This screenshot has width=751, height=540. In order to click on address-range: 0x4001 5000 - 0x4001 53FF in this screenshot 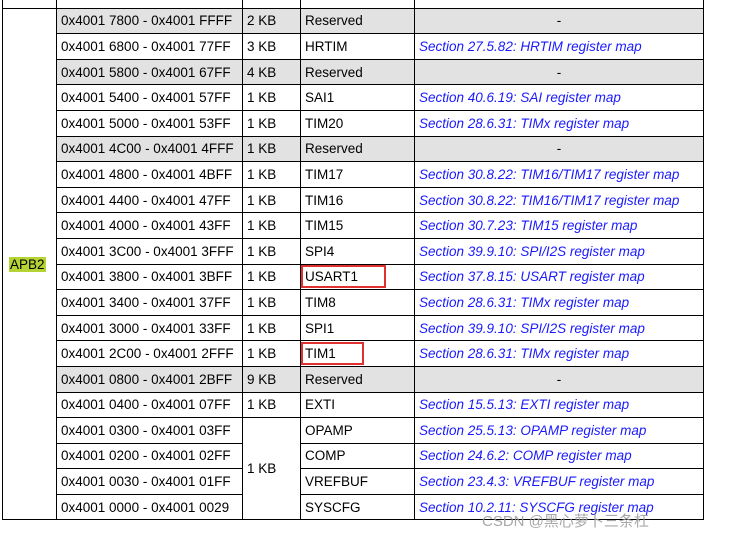, I will do `click(149, 123)`.